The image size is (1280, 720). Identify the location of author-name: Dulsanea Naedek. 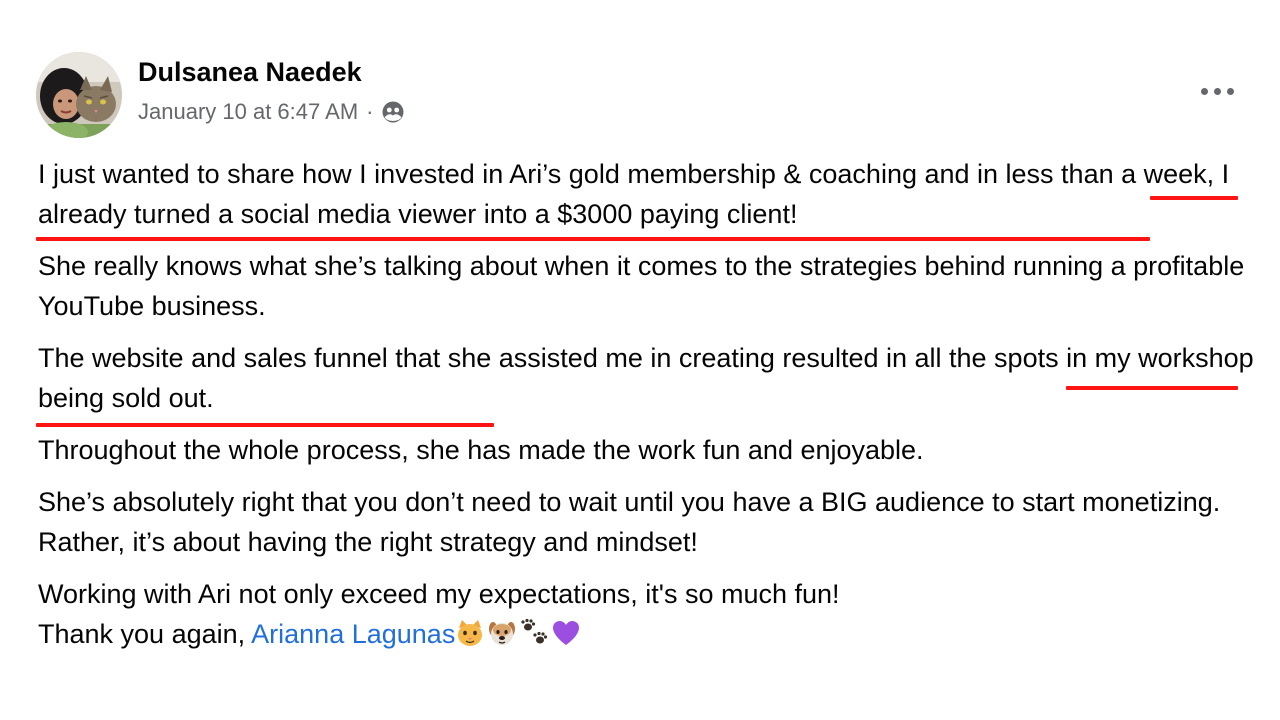
(250, 72).